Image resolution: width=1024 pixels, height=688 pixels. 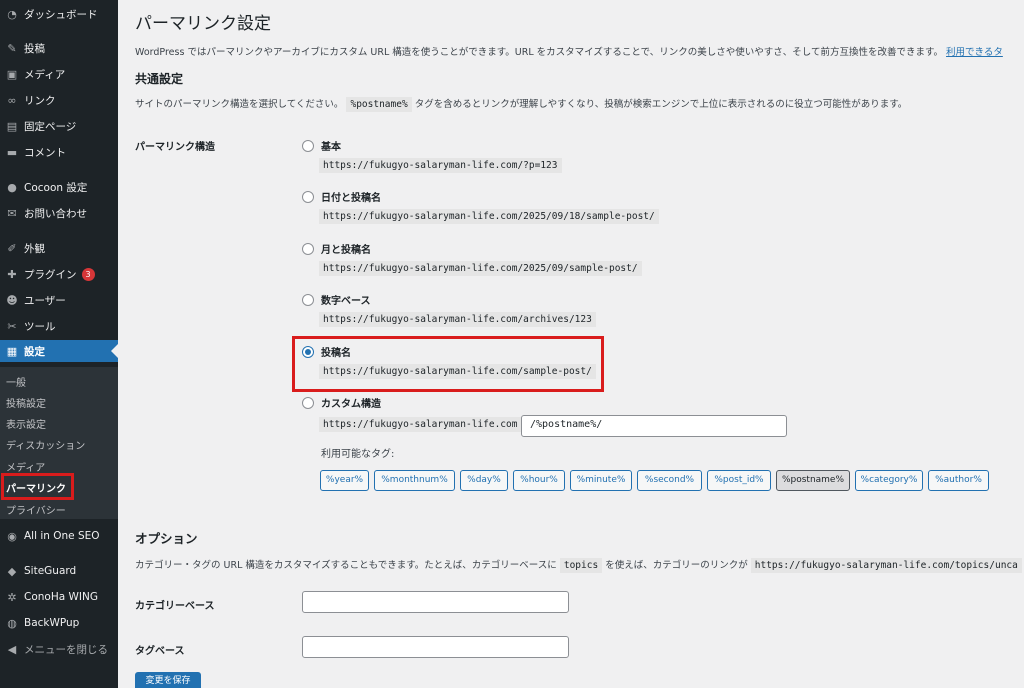 I want to click on topics-code: topics, so click(x=581, y=565).